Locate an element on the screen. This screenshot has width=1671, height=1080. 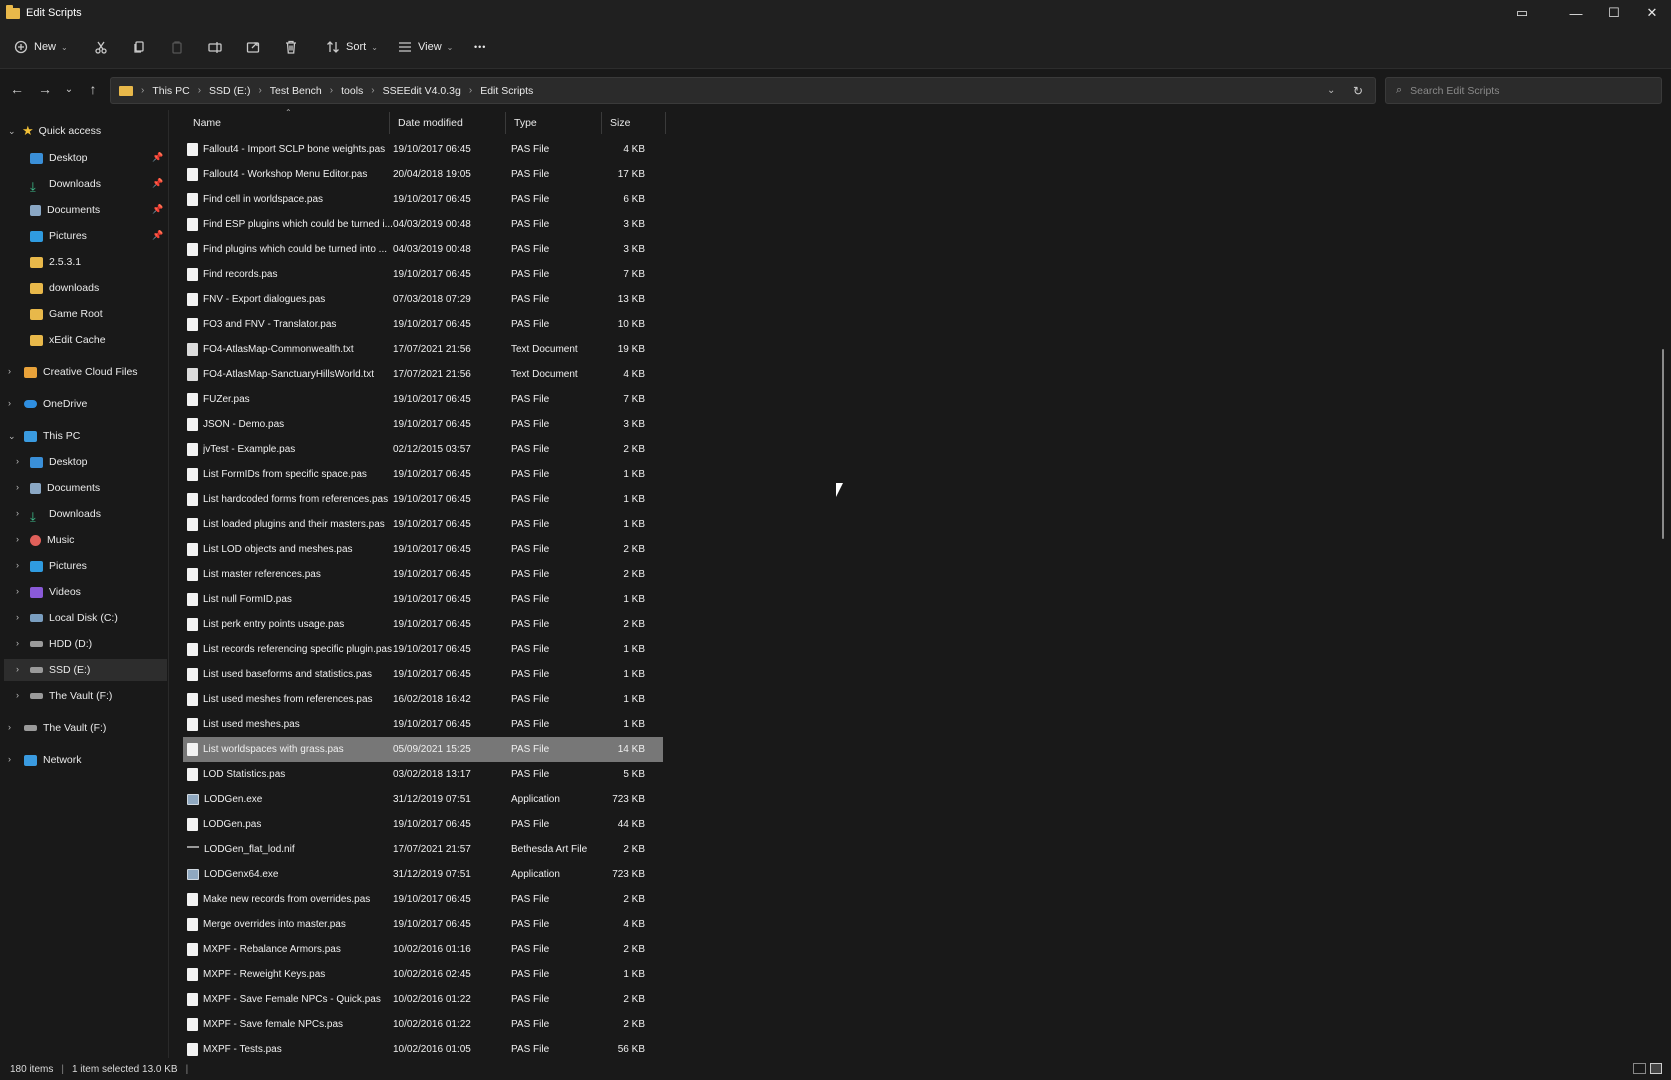
breadcrumb-edit-scripts: Edit Scripts is located at coordinates (506, 91).